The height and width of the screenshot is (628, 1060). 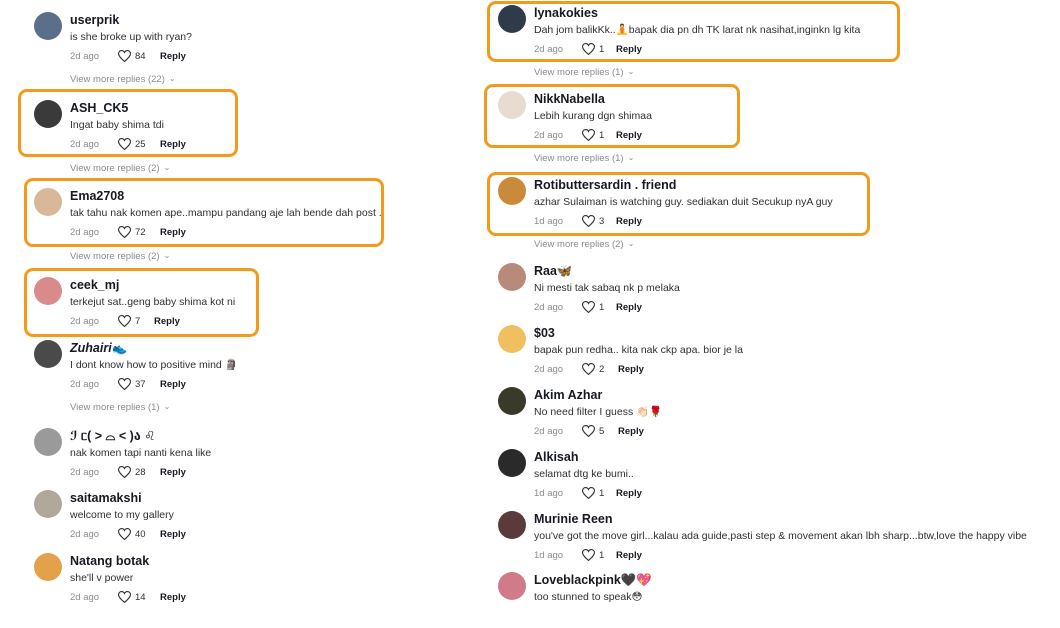 What do you see at coordinates (139, 144) in the screenshot?
I see `like-button: 25` at bounding box center [139, 144].